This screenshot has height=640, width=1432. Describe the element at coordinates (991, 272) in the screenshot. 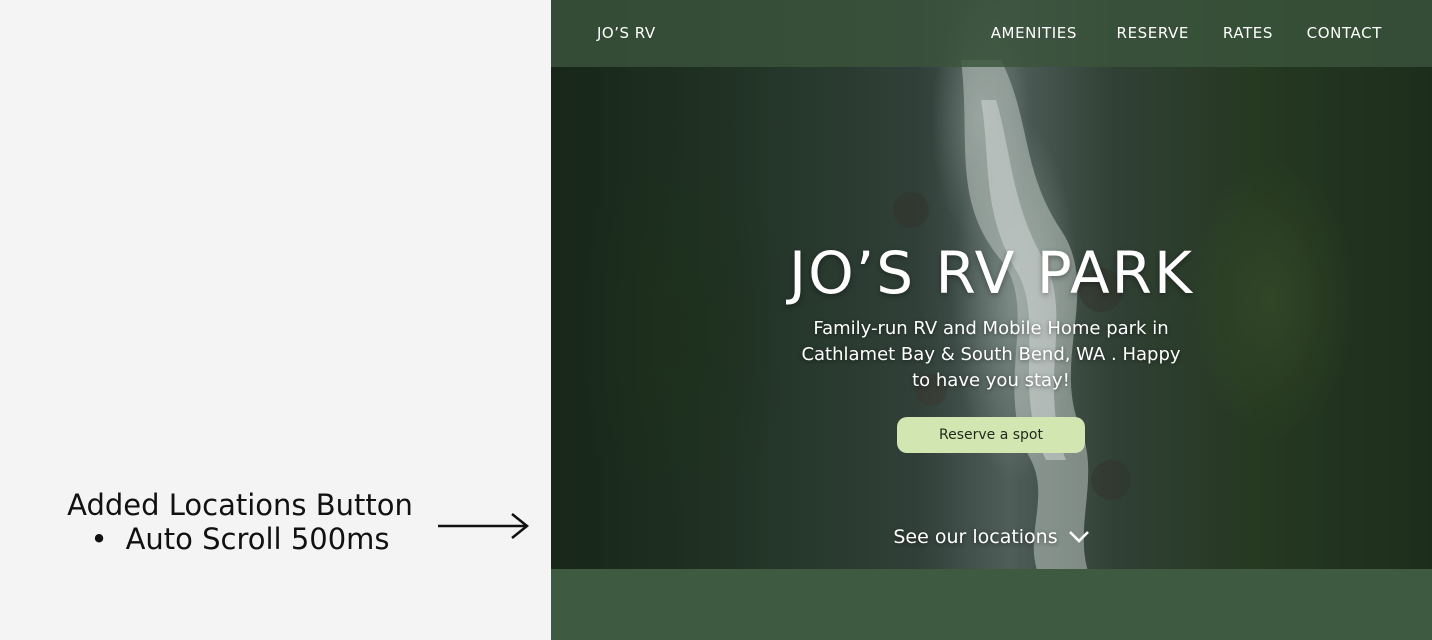

I see `hero-title: JO’S RV PARK` at that location.